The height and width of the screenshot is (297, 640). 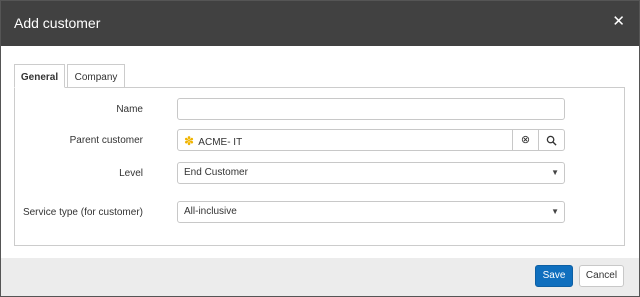 What do you see at coordinates (371, 212) in the screenshot?
I see `service-type-select: All-inclusive ▼` at bounding box center [371, 212].